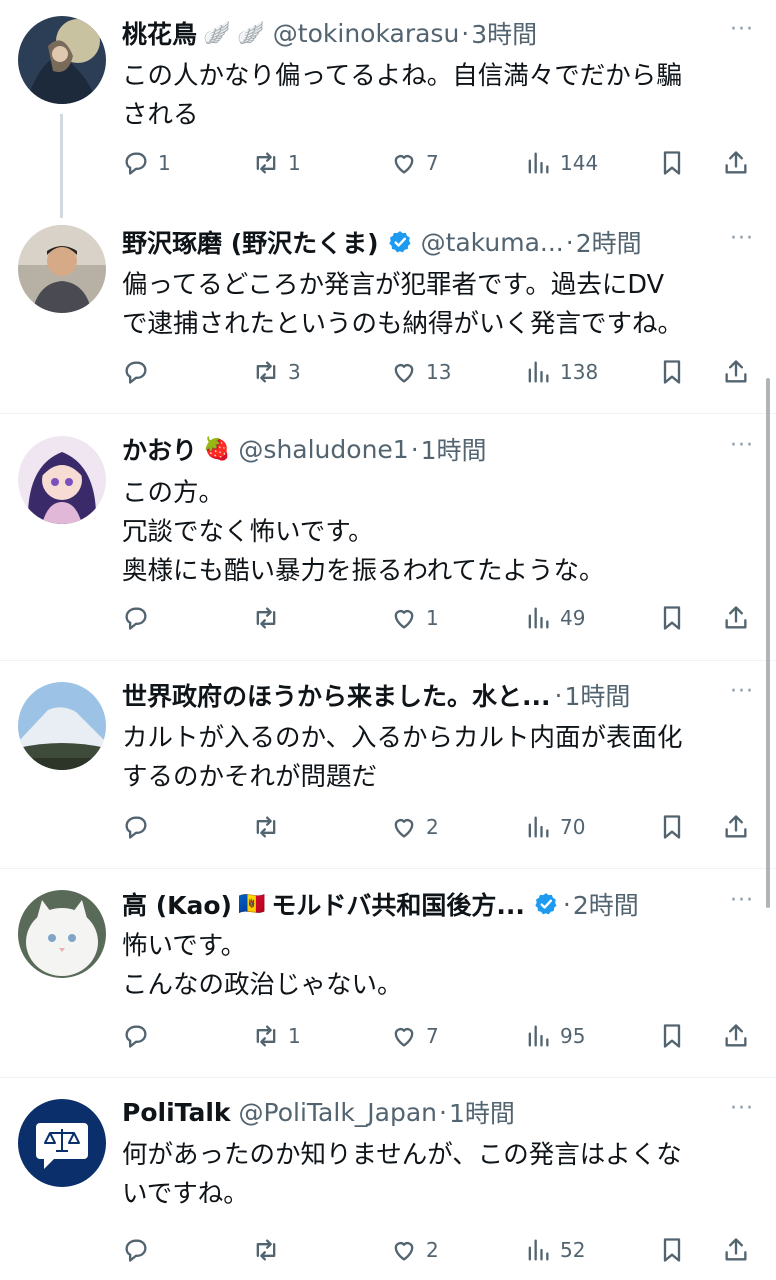  Describe the element at coordinates (573, 1250) in the screenshot. I see `views-count: 52` at that location.